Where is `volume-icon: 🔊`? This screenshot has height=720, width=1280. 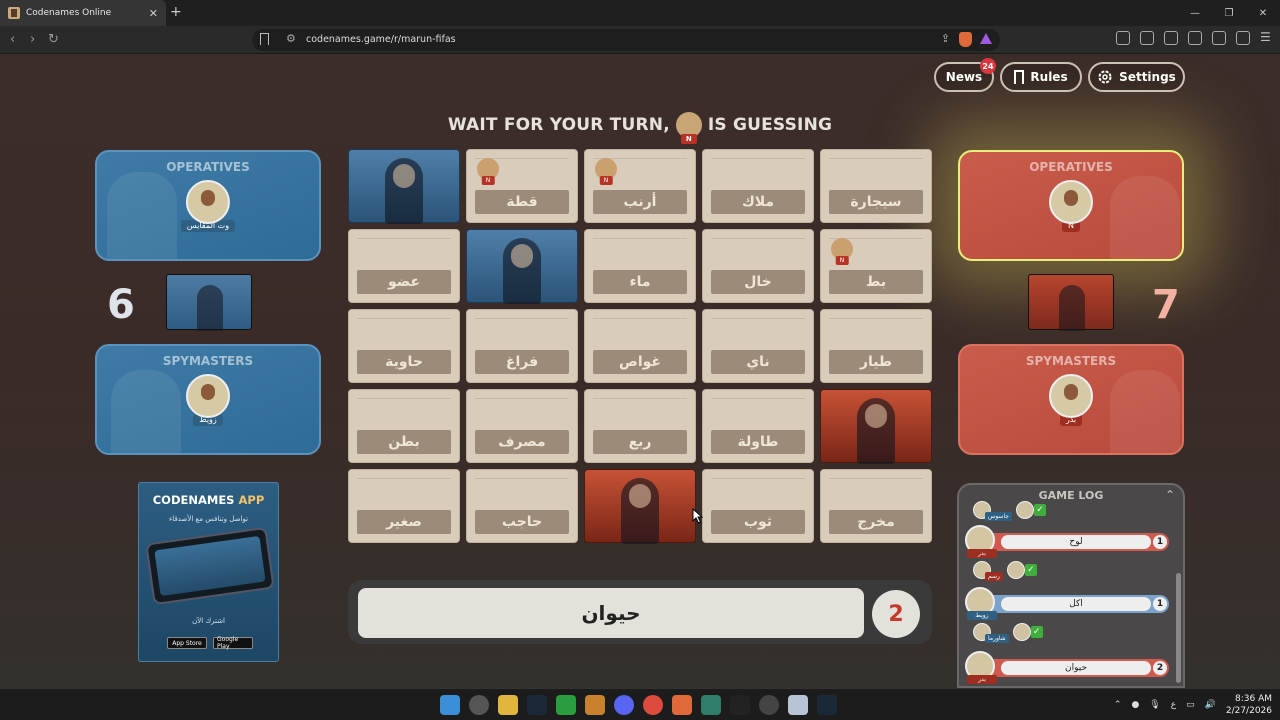 volume-icon: 🔊 is located at coordinates (1210, 705).